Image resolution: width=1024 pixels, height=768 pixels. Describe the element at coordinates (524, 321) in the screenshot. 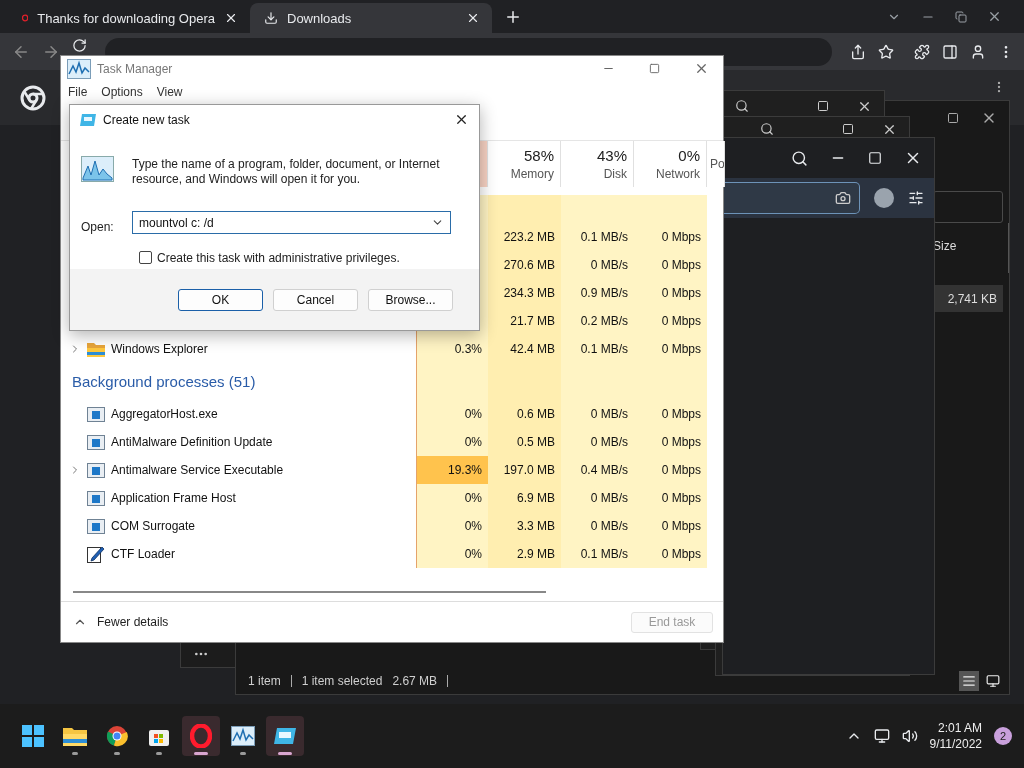

I see `table-cell: 21.7 MB` at that location.